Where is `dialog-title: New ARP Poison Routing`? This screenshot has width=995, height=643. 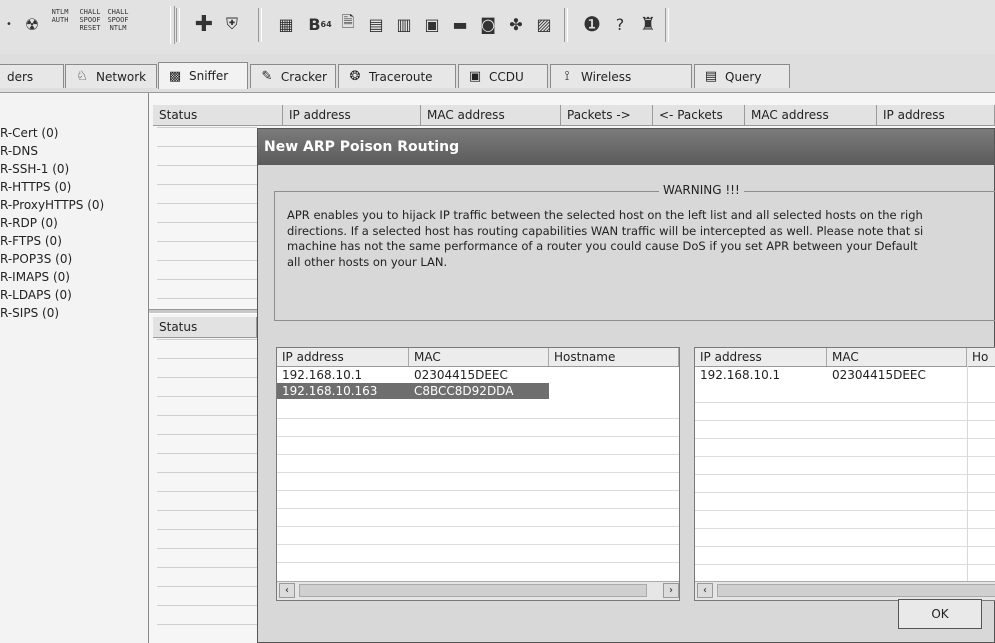
dialog-title: New ARP Poison Routing is located at coordinates (626, 147).